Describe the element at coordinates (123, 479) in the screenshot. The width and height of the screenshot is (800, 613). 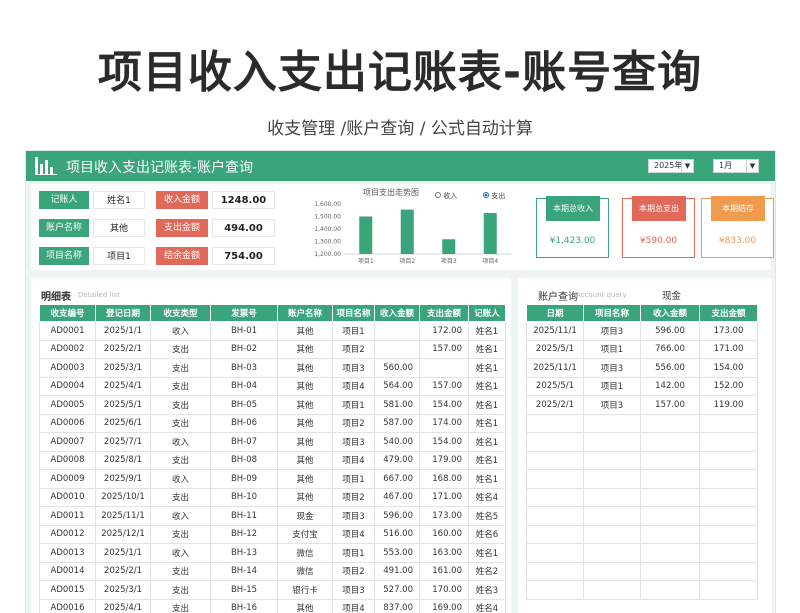
I see `table-cell: 2025/9/1` at that location.